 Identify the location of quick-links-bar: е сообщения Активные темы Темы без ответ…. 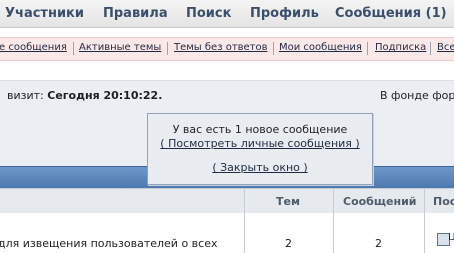
(227, 49).